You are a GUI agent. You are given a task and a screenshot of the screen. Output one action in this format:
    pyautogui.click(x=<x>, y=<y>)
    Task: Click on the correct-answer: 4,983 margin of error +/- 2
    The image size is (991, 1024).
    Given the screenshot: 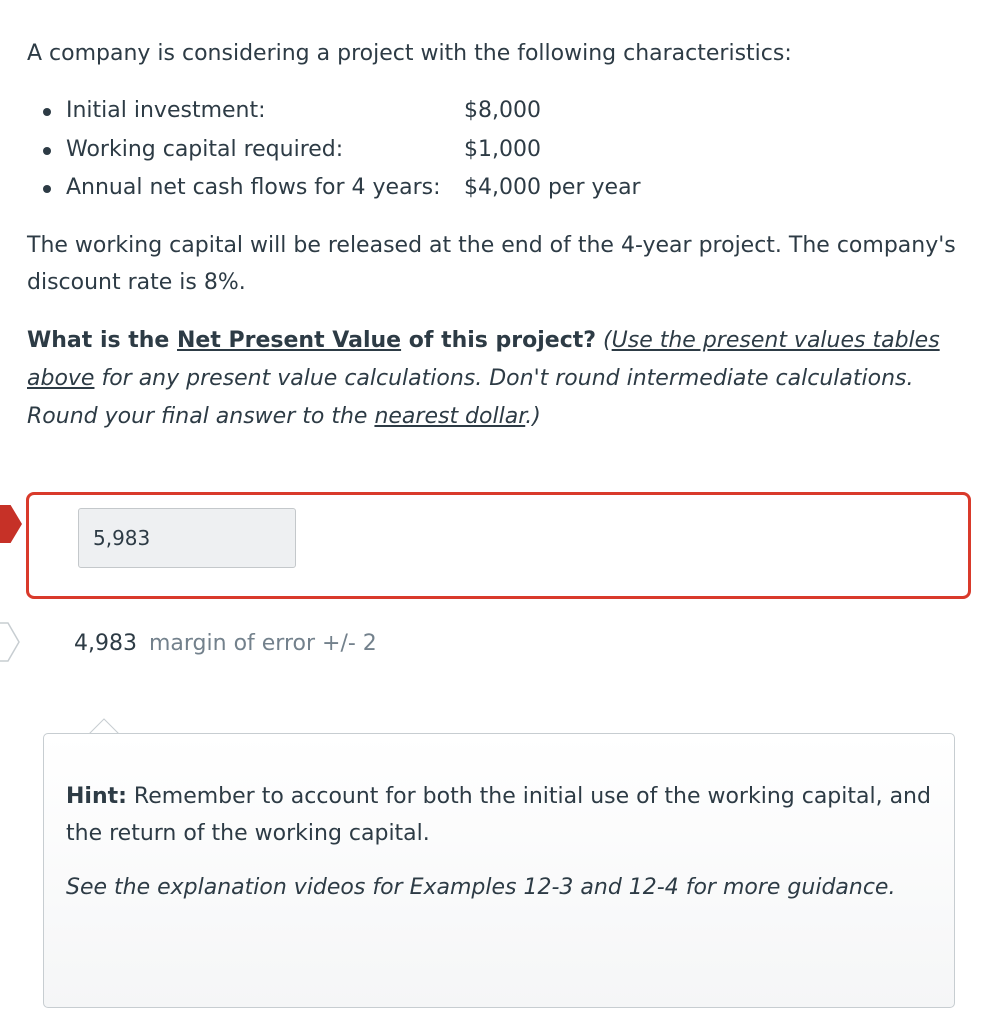 What is the action you would take?
    pyautogui.click(x=225, y=644)
    